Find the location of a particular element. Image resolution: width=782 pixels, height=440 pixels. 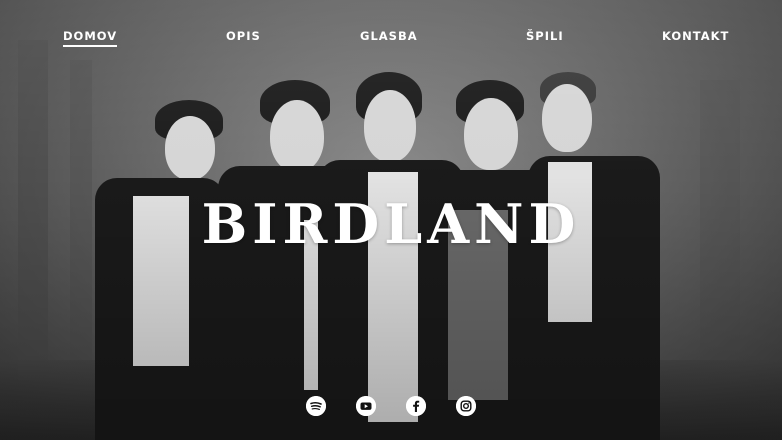

nav-item-spili: ŠPILI is located at coordinates (545, 36).